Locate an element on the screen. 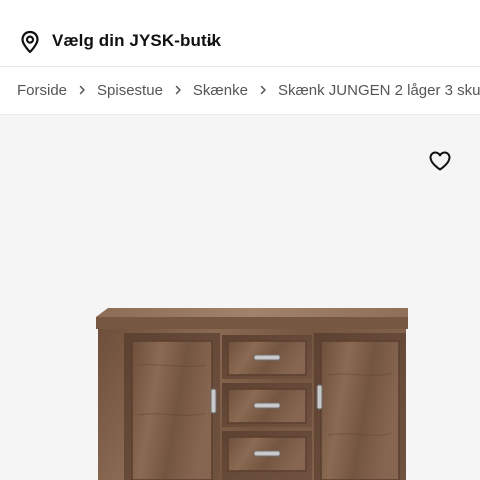  store-selector: Vælg din JYSK-butik is located at coordinates (240, 40).